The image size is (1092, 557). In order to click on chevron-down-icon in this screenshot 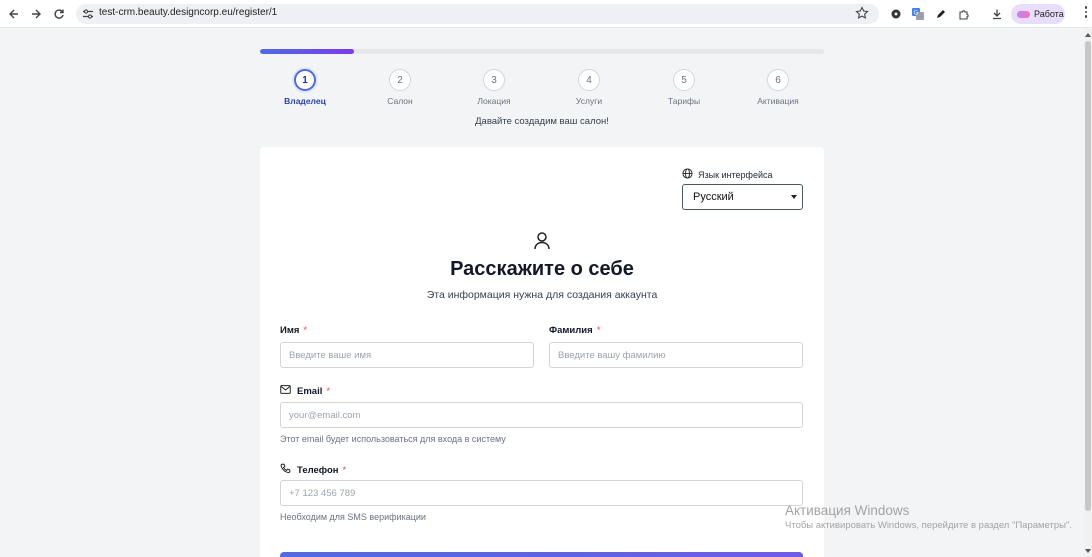, I will do `click(794, 197)`.